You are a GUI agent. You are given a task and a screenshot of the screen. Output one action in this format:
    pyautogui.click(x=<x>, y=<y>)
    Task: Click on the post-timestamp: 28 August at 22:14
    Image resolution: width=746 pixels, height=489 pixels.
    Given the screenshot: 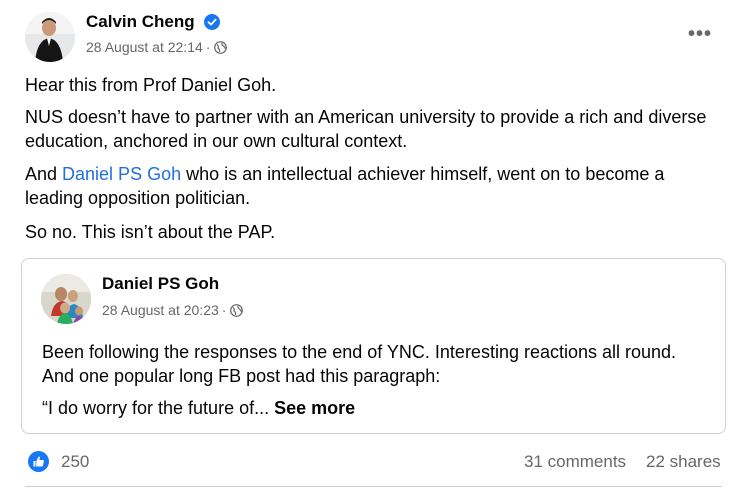 What is the action you would take?
    pyautogui.click(x=144, y=47)
    